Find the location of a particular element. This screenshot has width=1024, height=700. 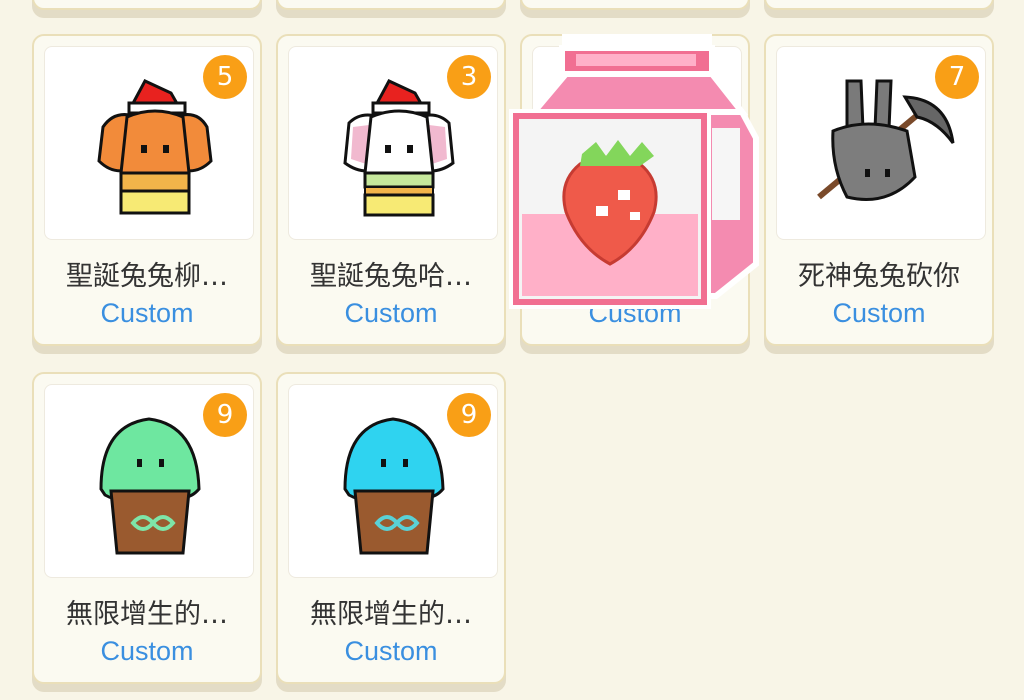

count-badge: 3 is located at coordinates (469, 77).